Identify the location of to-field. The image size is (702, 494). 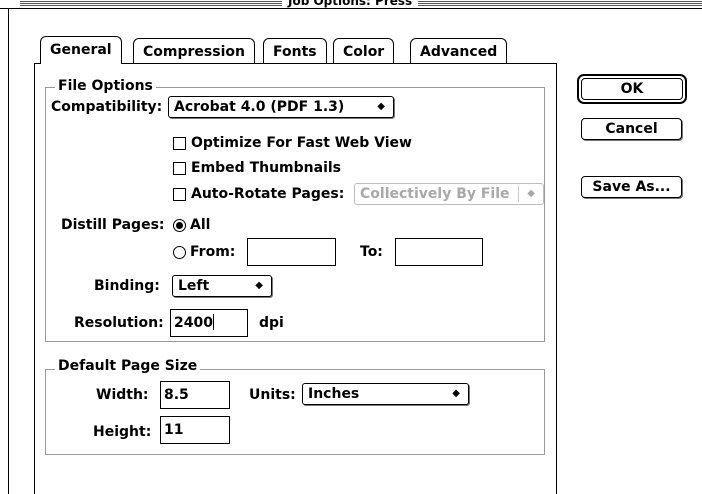
(439, 252).